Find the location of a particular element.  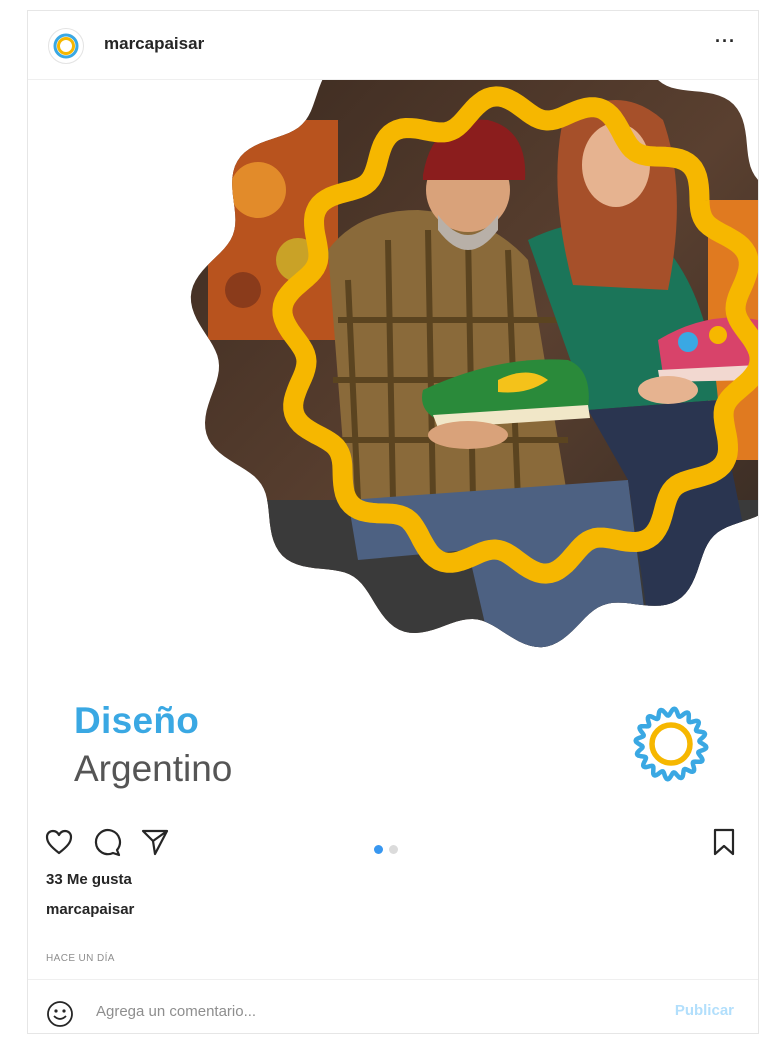

likes-count: 33 Me gusta is located at coordinates (89, 879).